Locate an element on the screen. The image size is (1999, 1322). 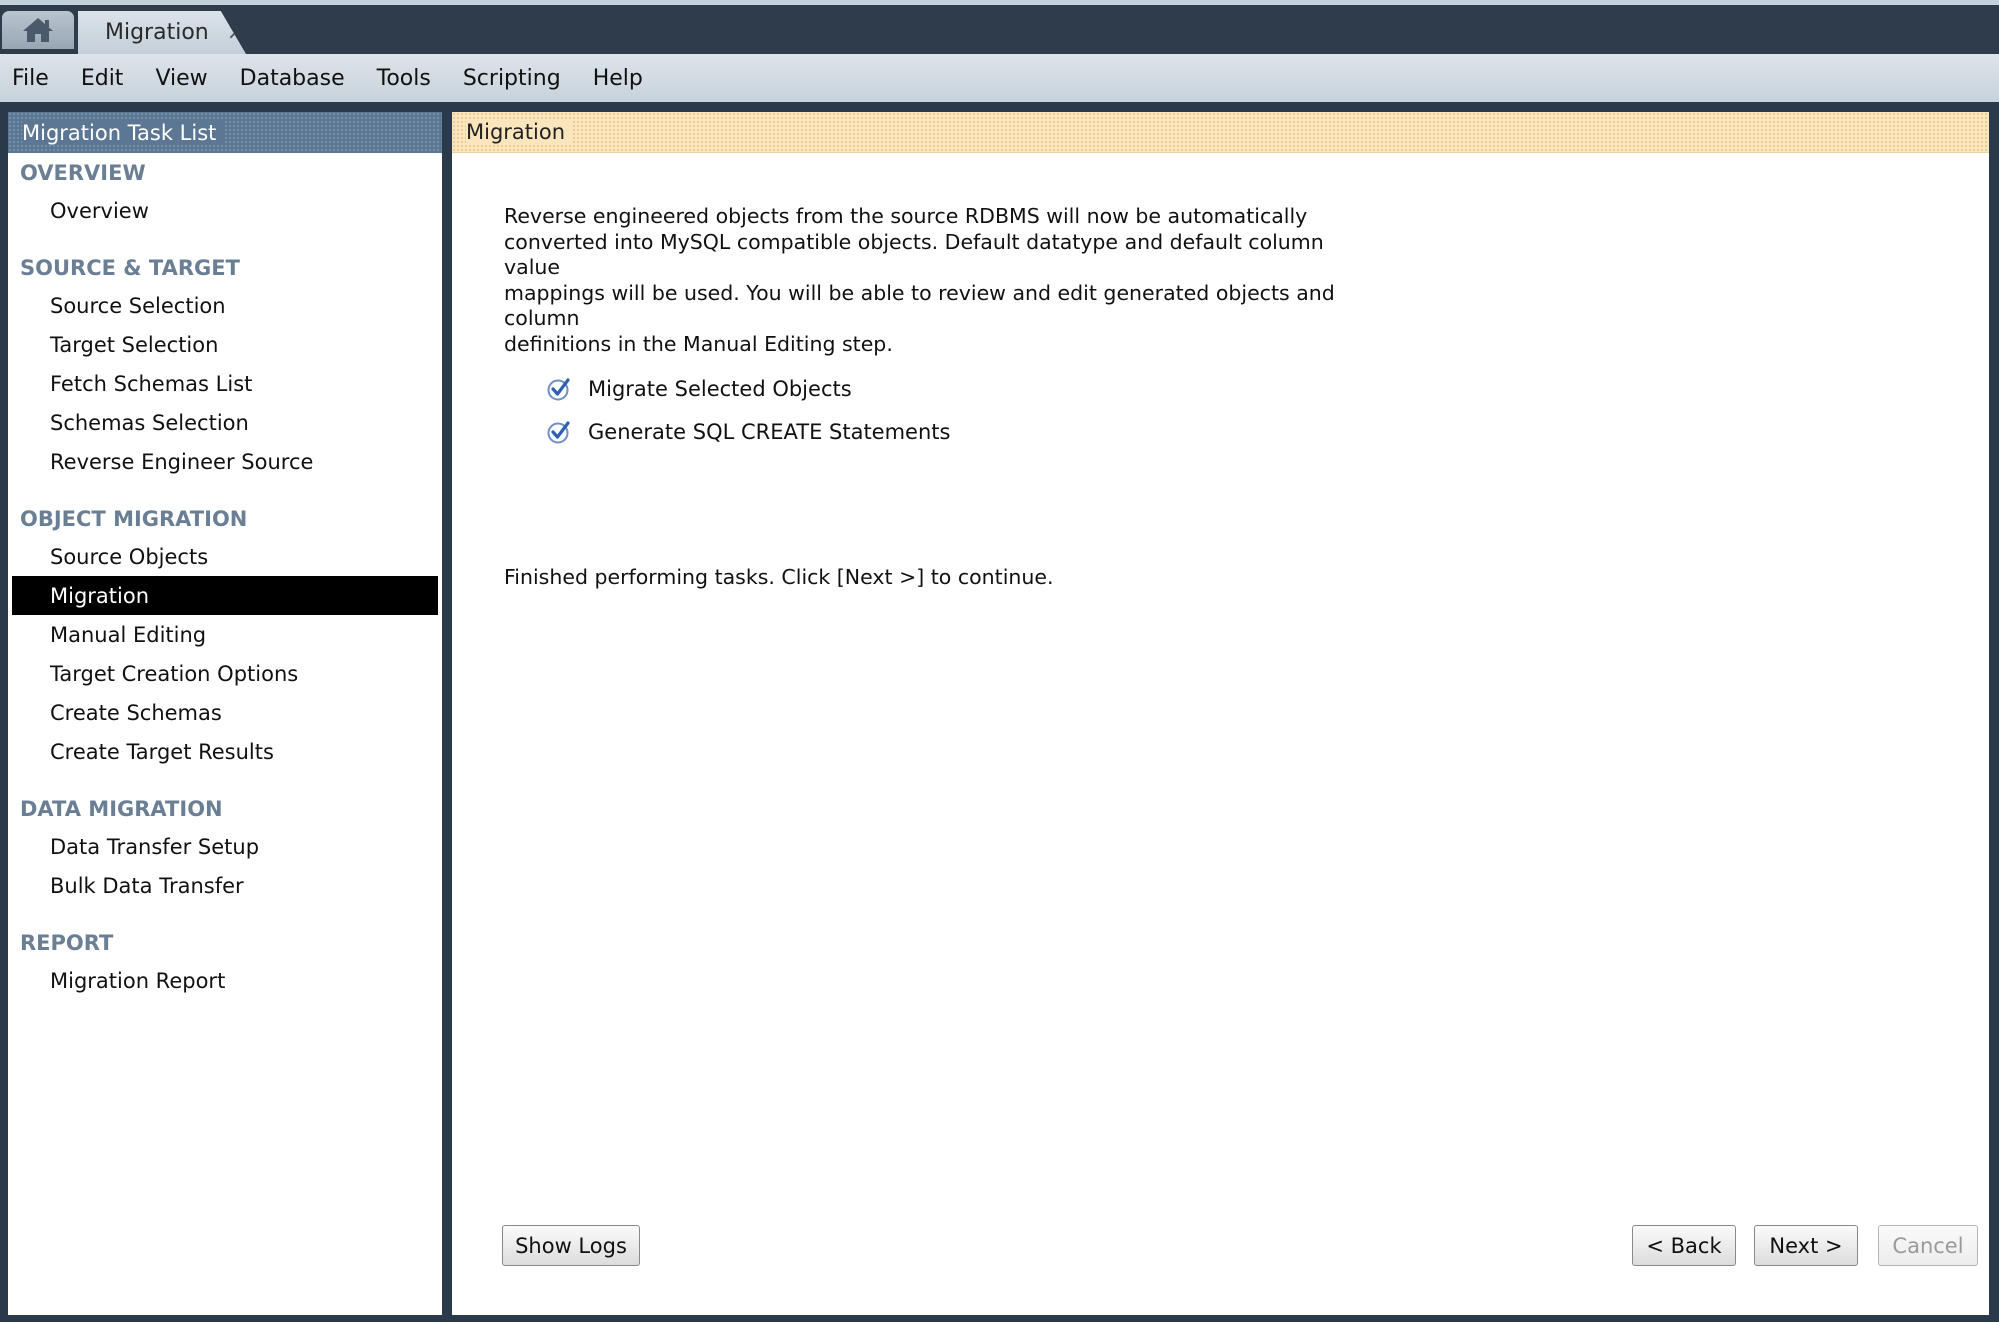
task-migration: Migration is located at coordinates (225, 595).